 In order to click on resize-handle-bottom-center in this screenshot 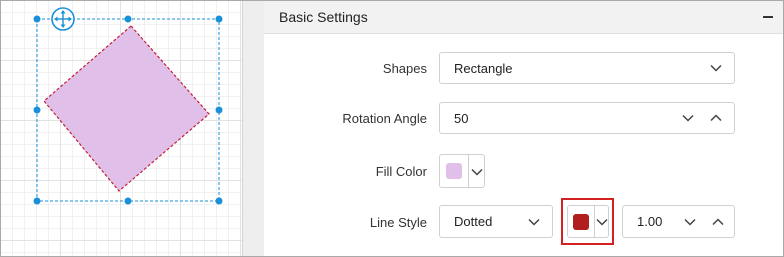, I will do `click(128, 201)`.